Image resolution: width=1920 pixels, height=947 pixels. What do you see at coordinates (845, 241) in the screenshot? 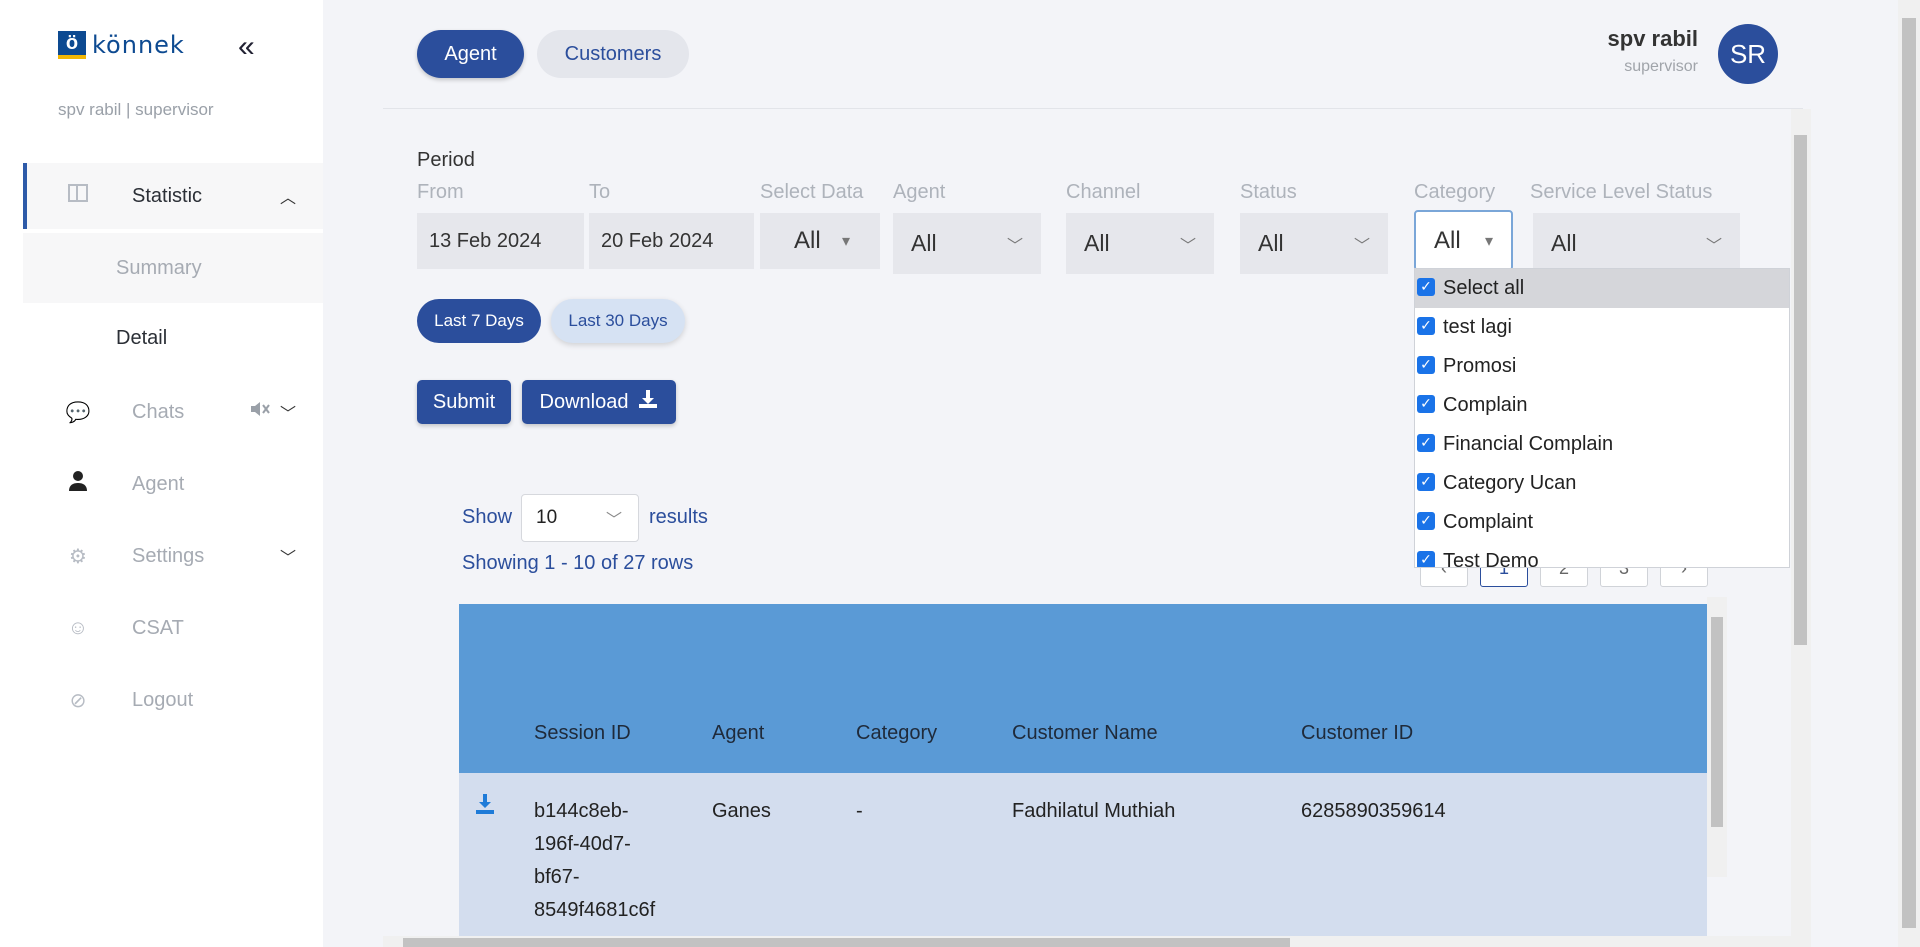
I see `caret-down-icon: ▾` at bounding box center [845, 241].